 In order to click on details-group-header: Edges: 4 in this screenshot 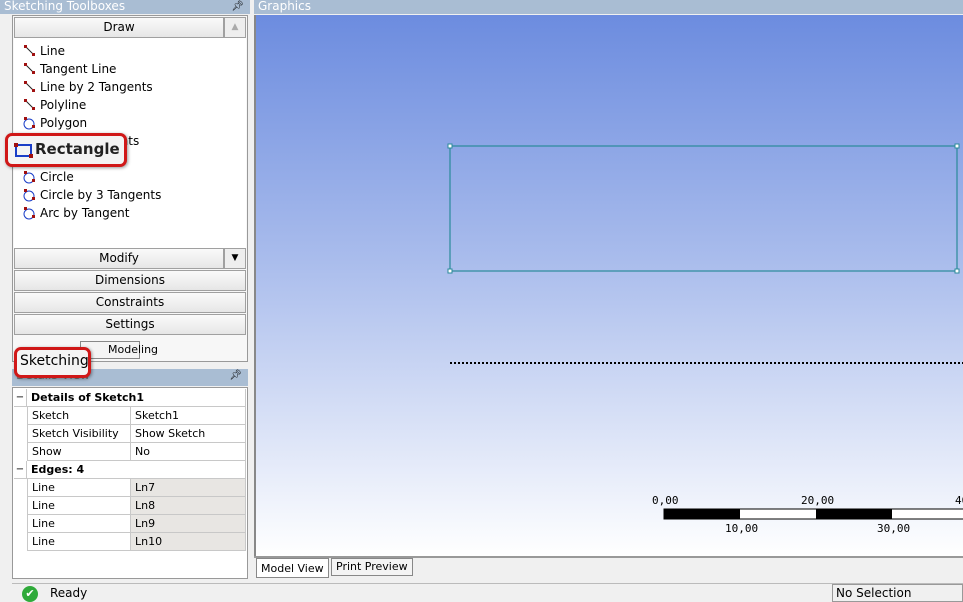, I will do `click(136, 470)`.